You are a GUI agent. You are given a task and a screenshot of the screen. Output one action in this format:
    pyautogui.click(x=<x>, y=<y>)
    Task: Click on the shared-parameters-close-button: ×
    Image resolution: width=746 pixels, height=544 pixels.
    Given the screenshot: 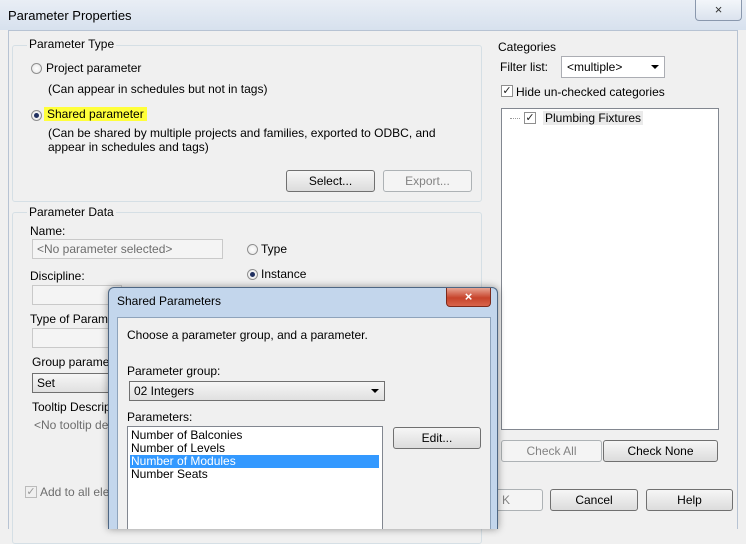 What is the action you would take?
    pyautogui.click(x=468, y=297)
    